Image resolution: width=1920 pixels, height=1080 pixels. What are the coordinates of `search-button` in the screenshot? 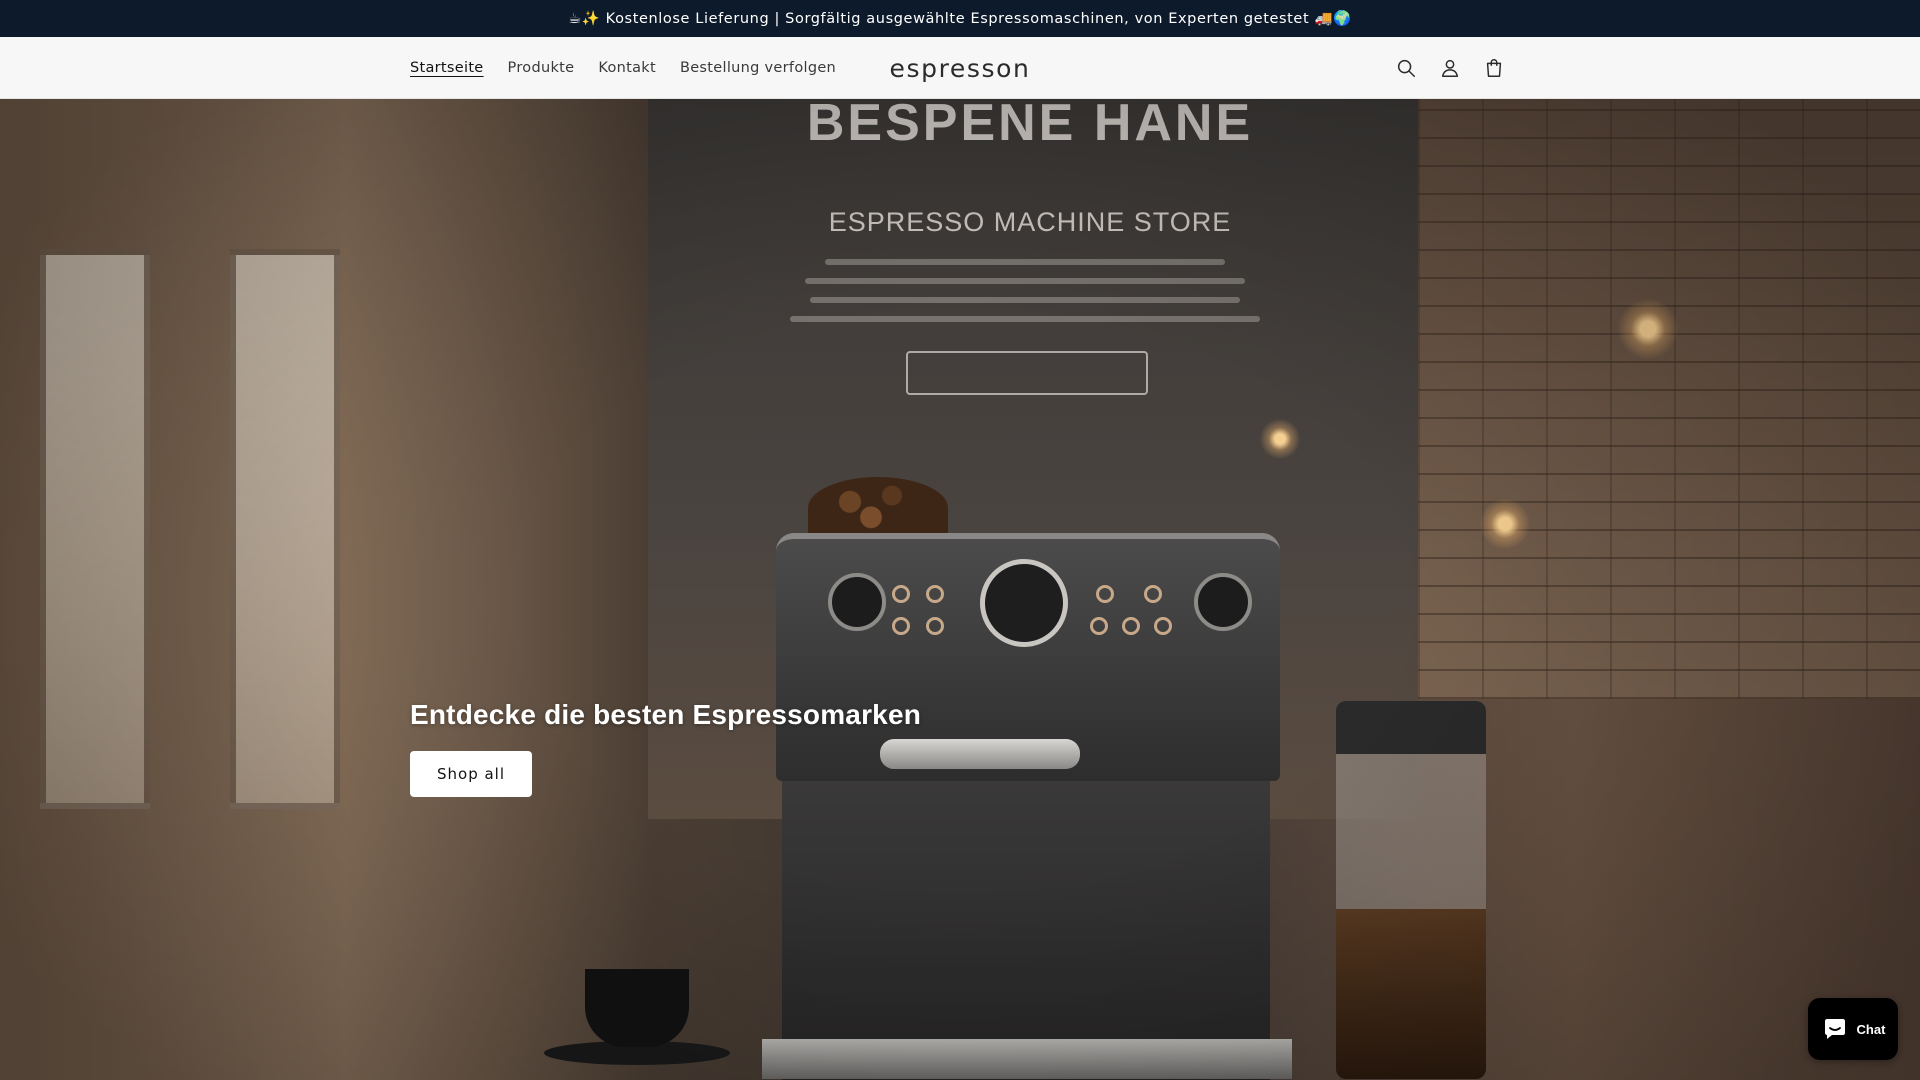 It's located at (1406, 68).